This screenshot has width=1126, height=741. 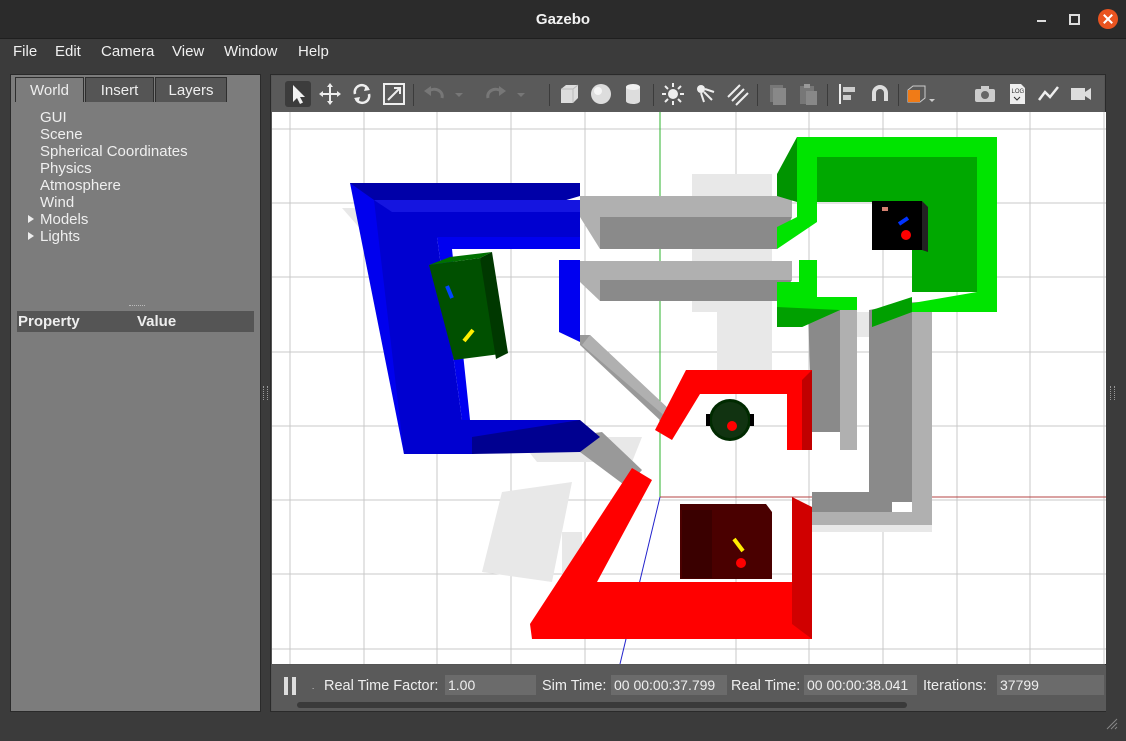 What do you see at coordinates (127, 51) in the screenshot?
I see `menu-camera: Camera` at bounding box center [127, 51].